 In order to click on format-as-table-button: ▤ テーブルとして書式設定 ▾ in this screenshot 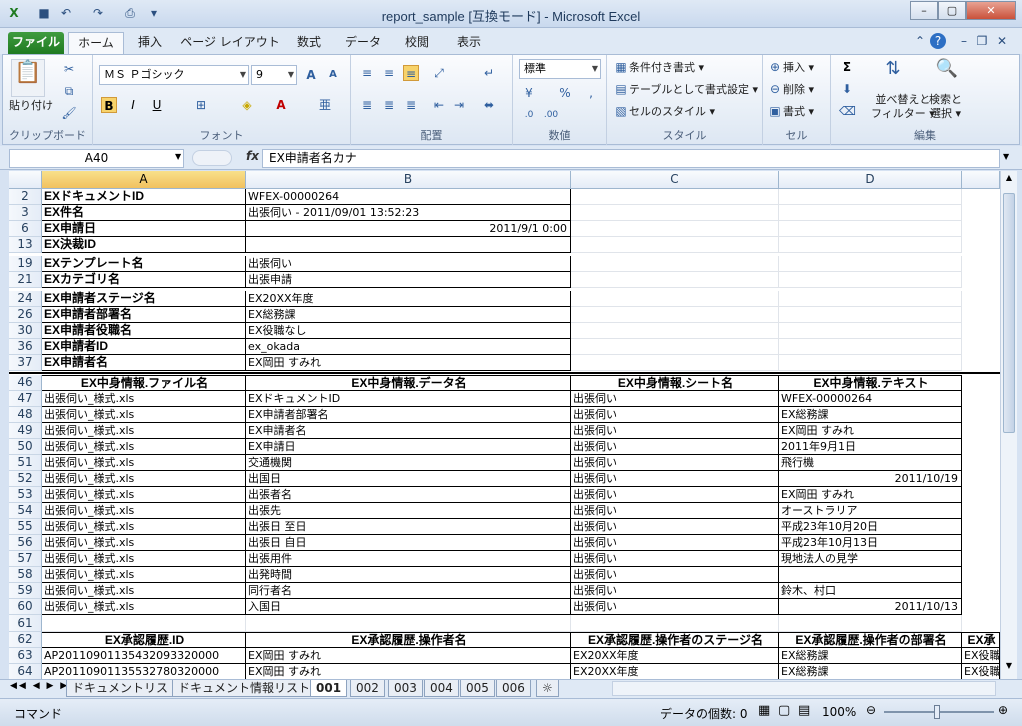, I will do `click(685, 89)`.